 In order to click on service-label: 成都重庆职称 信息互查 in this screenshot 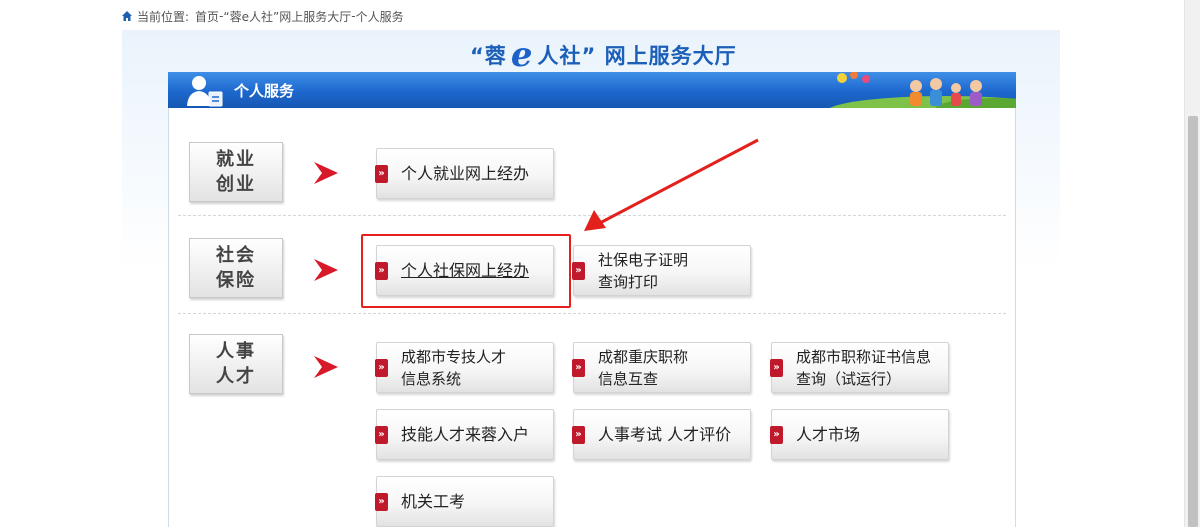, I will do `click(643, 367)`.